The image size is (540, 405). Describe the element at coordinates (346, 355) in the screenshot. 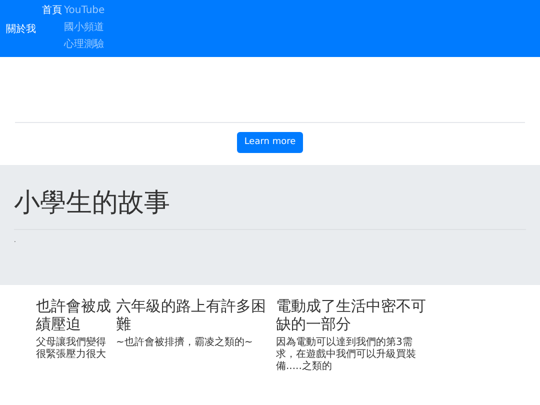

I see `card-text: 因為電動可以達到我們的第3需求，在遊戲中我們可以升級買裝備.....之類的` at that location.